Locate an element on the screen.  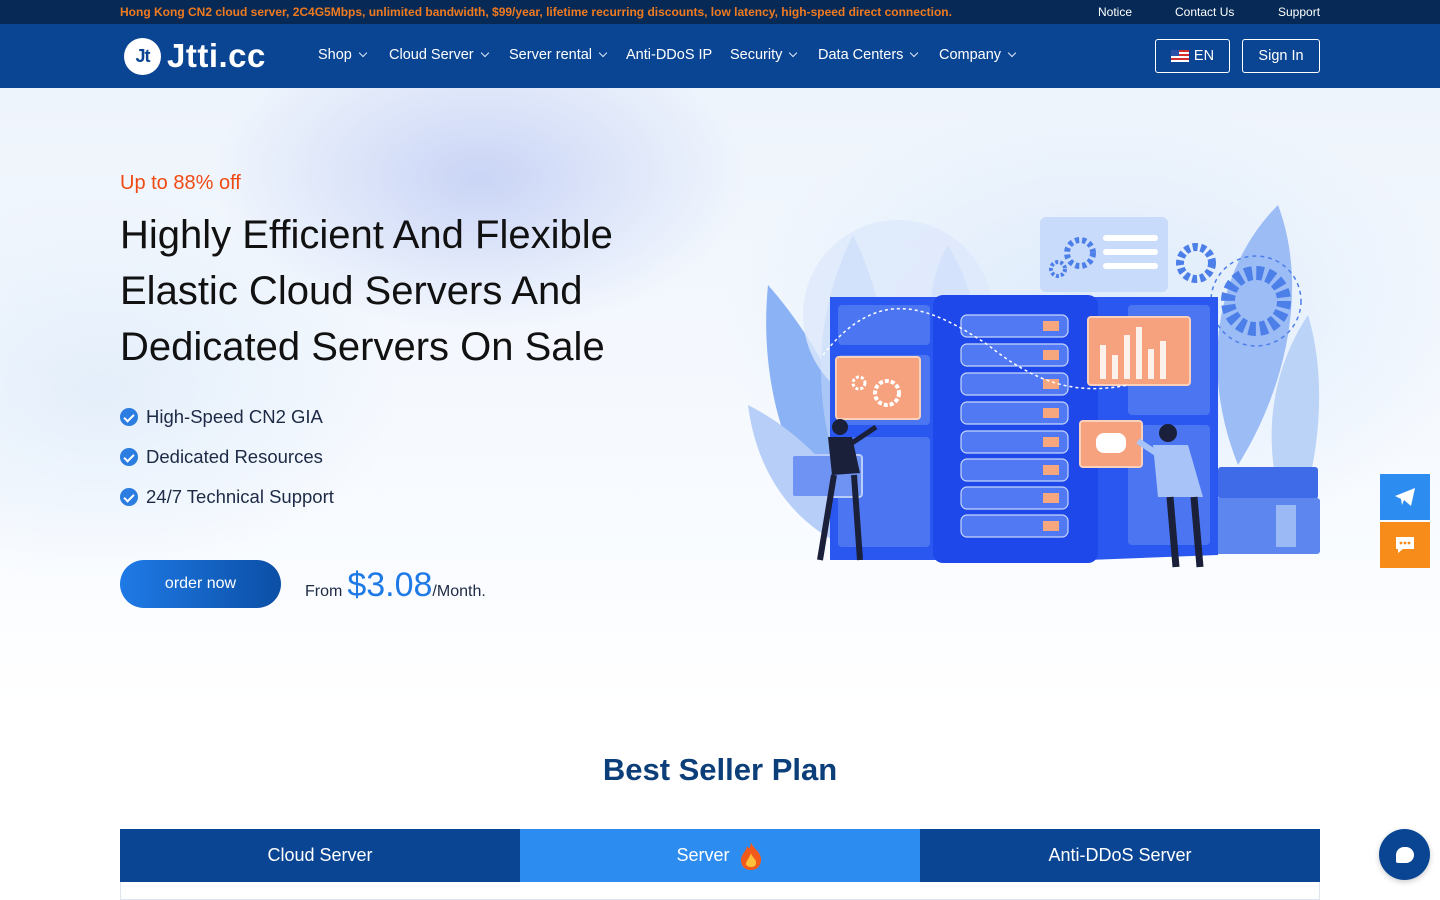
nav-item-data-centers: Data Centers is located at coordinates (868, 55).